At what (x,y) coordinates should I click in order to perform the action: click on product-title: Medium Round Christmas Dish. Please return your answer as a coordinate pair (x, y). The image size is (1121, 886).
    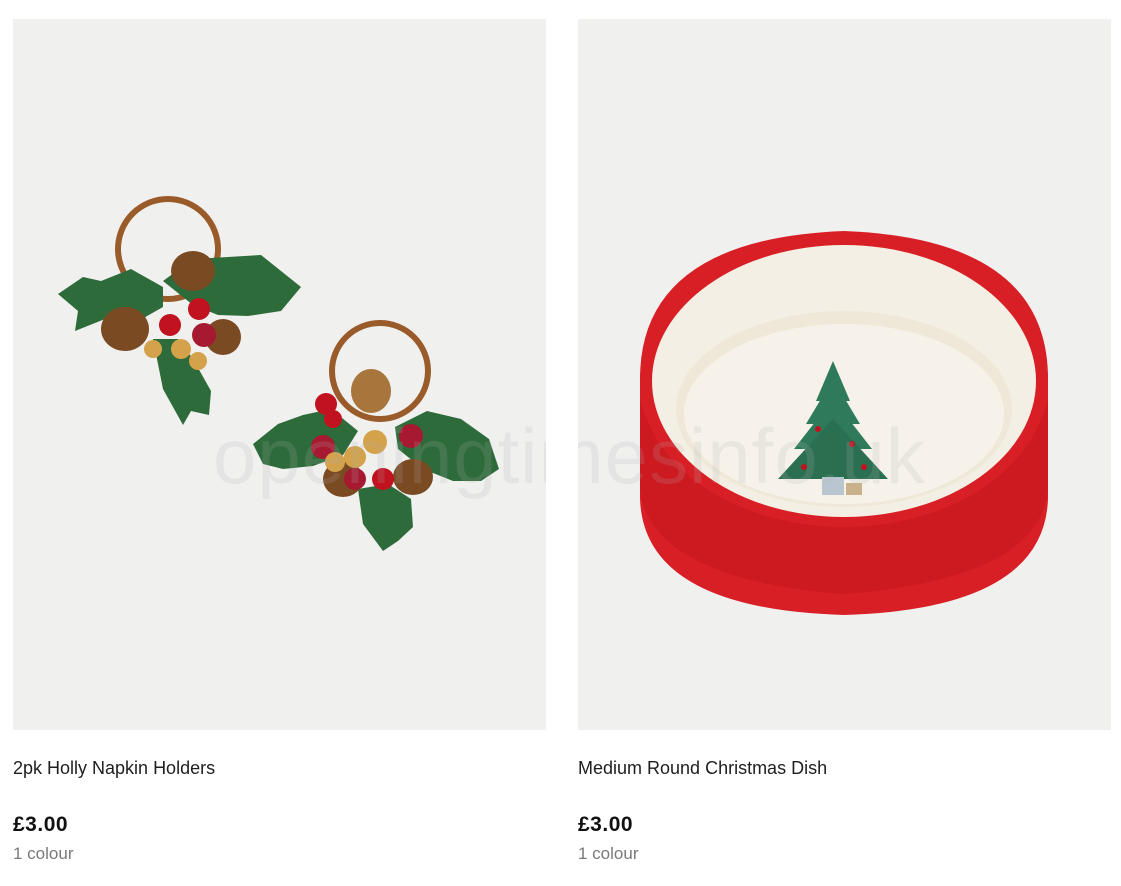
    Looking at the image, I should click on (702, 768).